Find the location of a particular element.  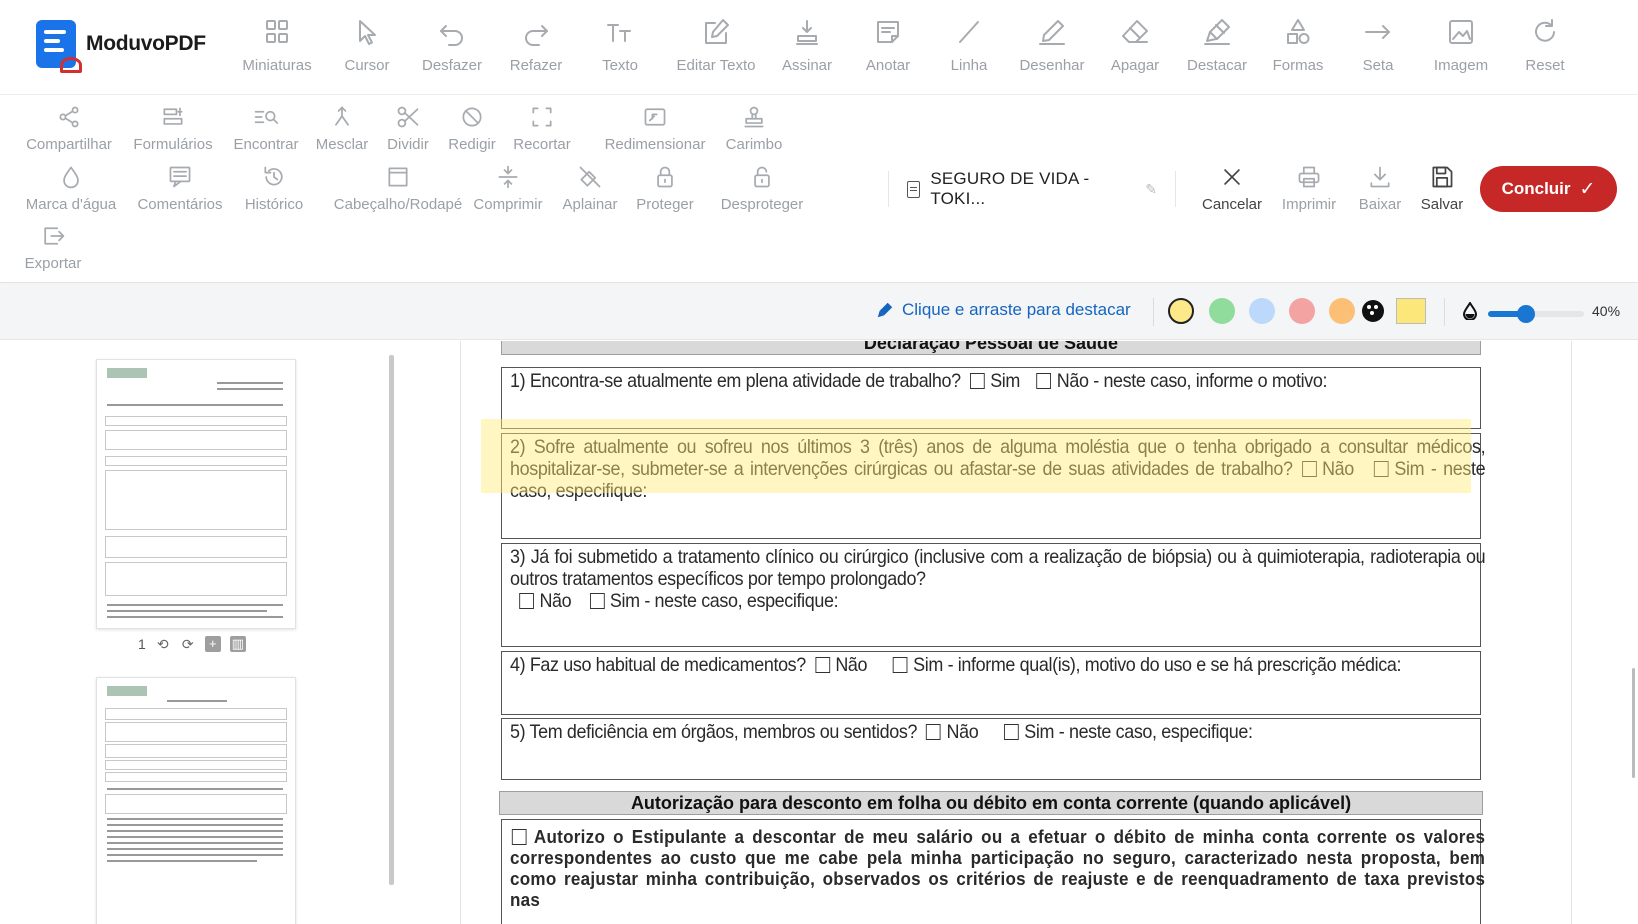

tool-recortar: Recortar is located at coordinates (542, 128).